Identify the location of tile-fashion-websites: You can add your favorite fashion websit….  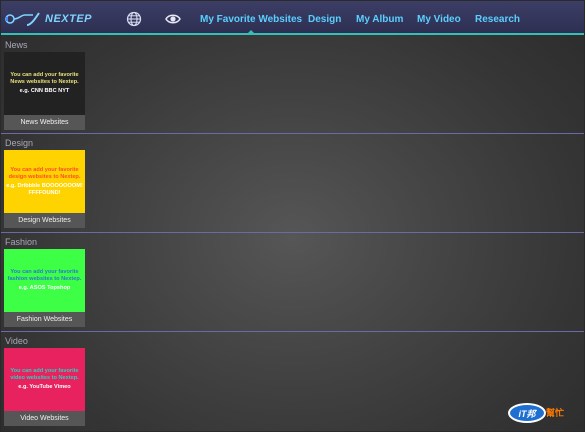
(44, 288).